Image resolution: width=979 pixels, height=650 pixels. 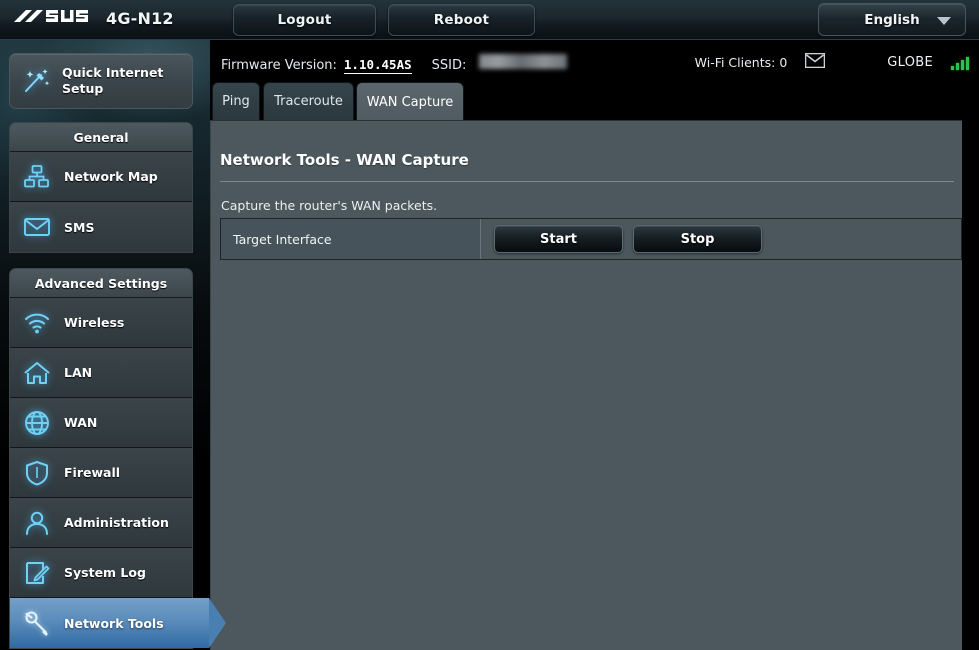 I want to click on sidebar-item-sms: SMS, so click(x=101, y=227).